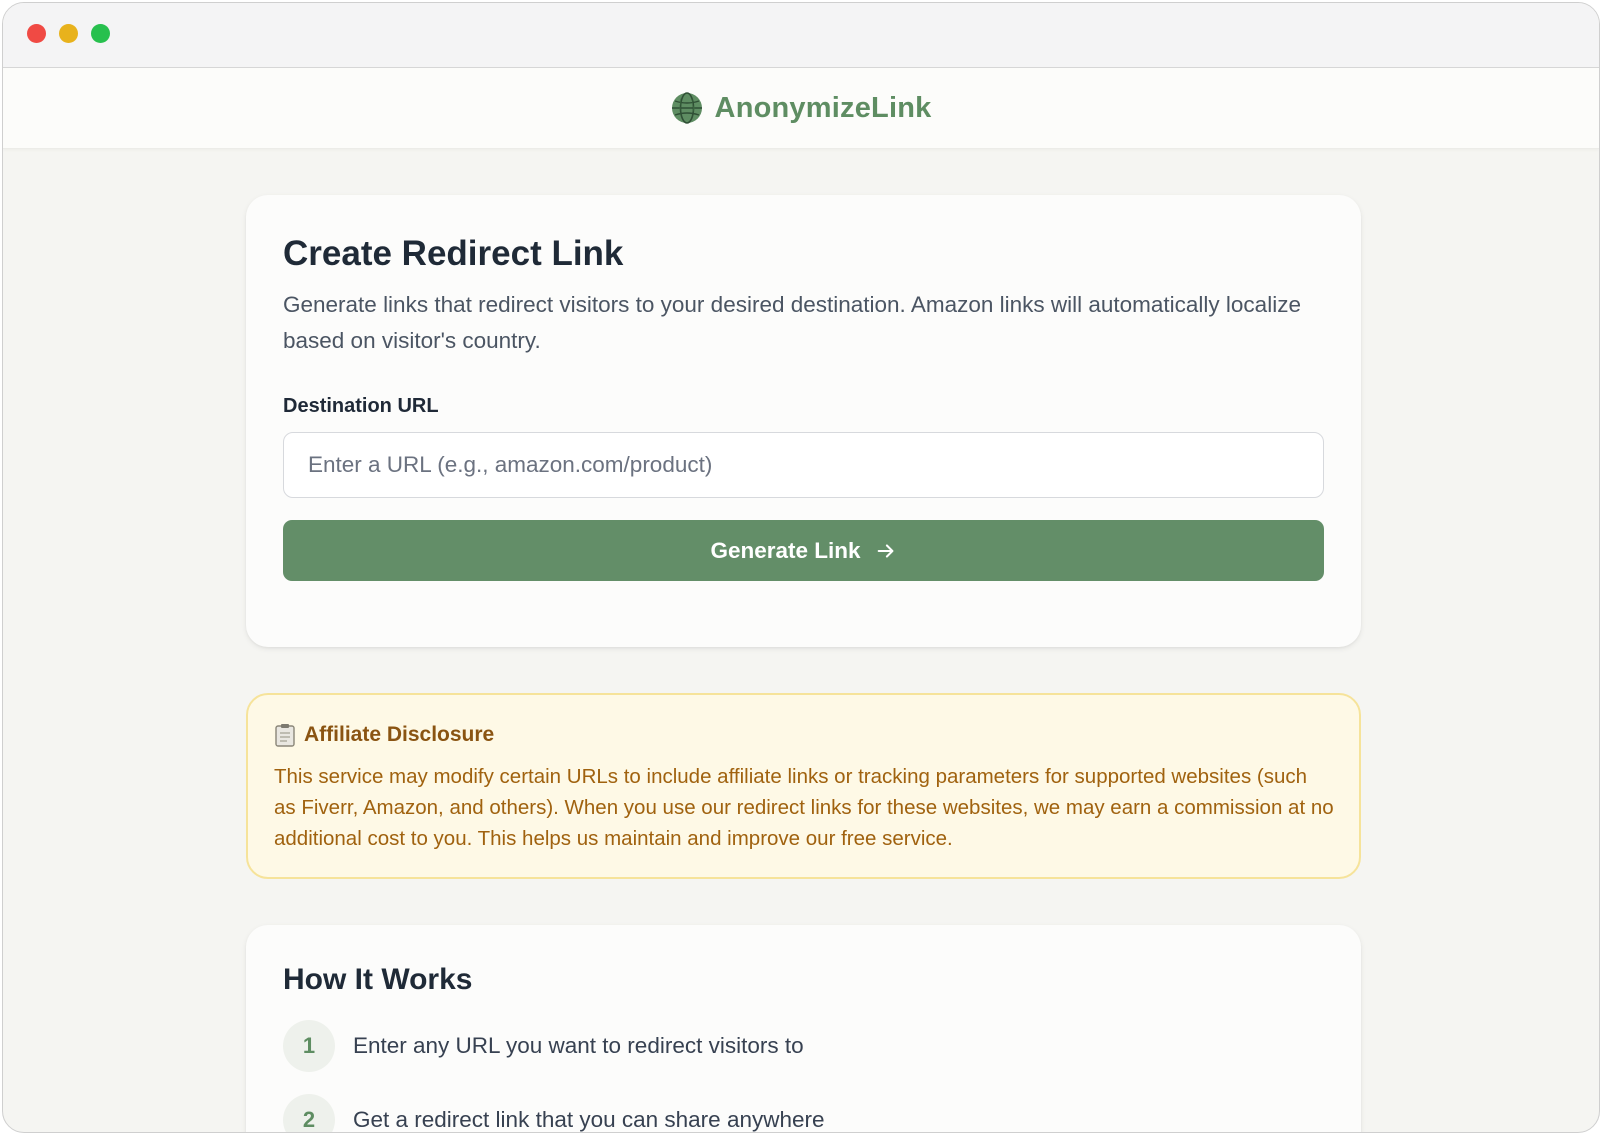  What do you see at coordinates (309, 1046) in the screenshot?
I see `step-number-badge: 1` at bounding box center [309, 1046].